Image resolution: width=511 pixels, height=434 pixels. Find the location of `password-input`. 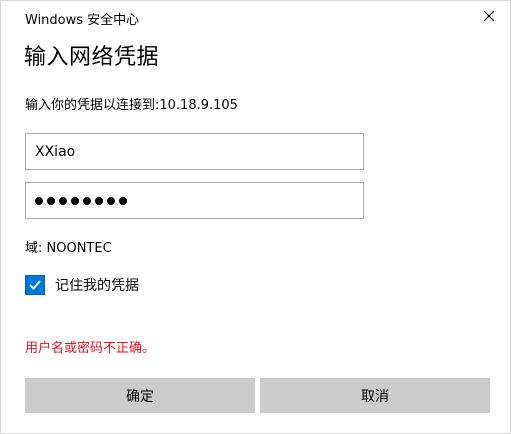

password-input is located at coordinates (194, 200).